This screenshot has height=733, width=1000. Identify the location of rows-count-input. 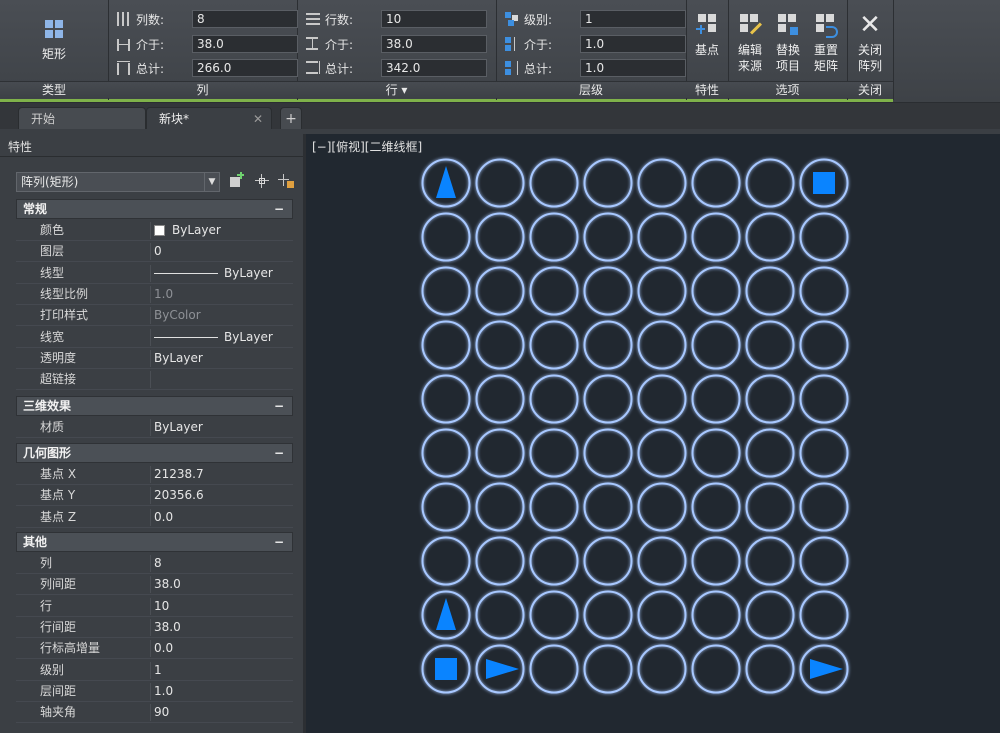
(434, 19).